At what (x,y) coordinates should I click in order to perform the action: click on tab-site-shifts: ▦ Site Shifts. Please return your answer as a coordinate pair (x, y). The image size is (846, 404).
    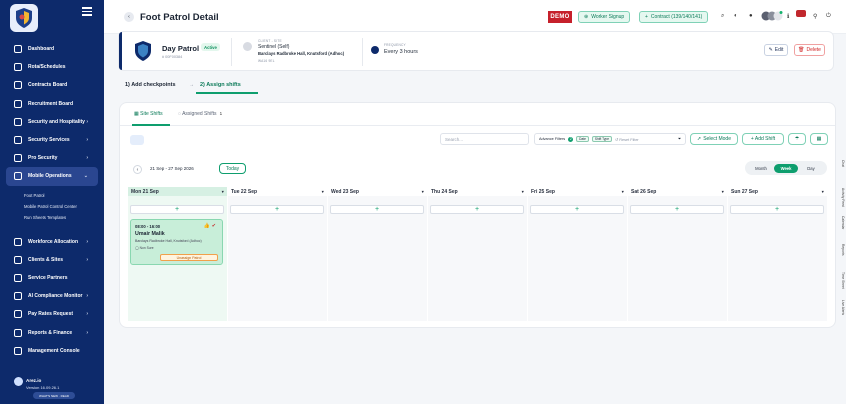
    Looking at the image, I should click on (148, 114).